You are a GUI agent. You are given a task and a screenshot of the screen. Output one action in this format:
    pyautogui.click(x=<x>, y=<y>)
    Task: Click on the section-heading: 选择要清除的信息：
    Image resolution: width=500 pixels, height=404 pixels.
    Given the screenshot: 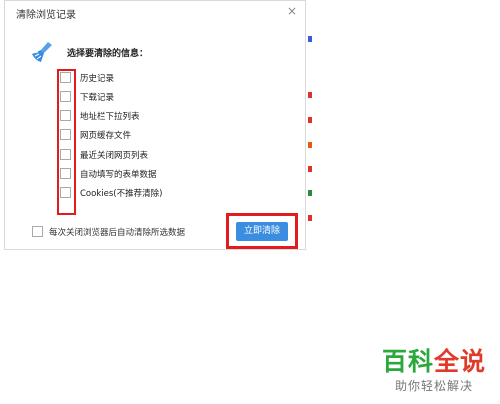 What is the action you would take?
    pyautogui.click(x=108, y=54)
    